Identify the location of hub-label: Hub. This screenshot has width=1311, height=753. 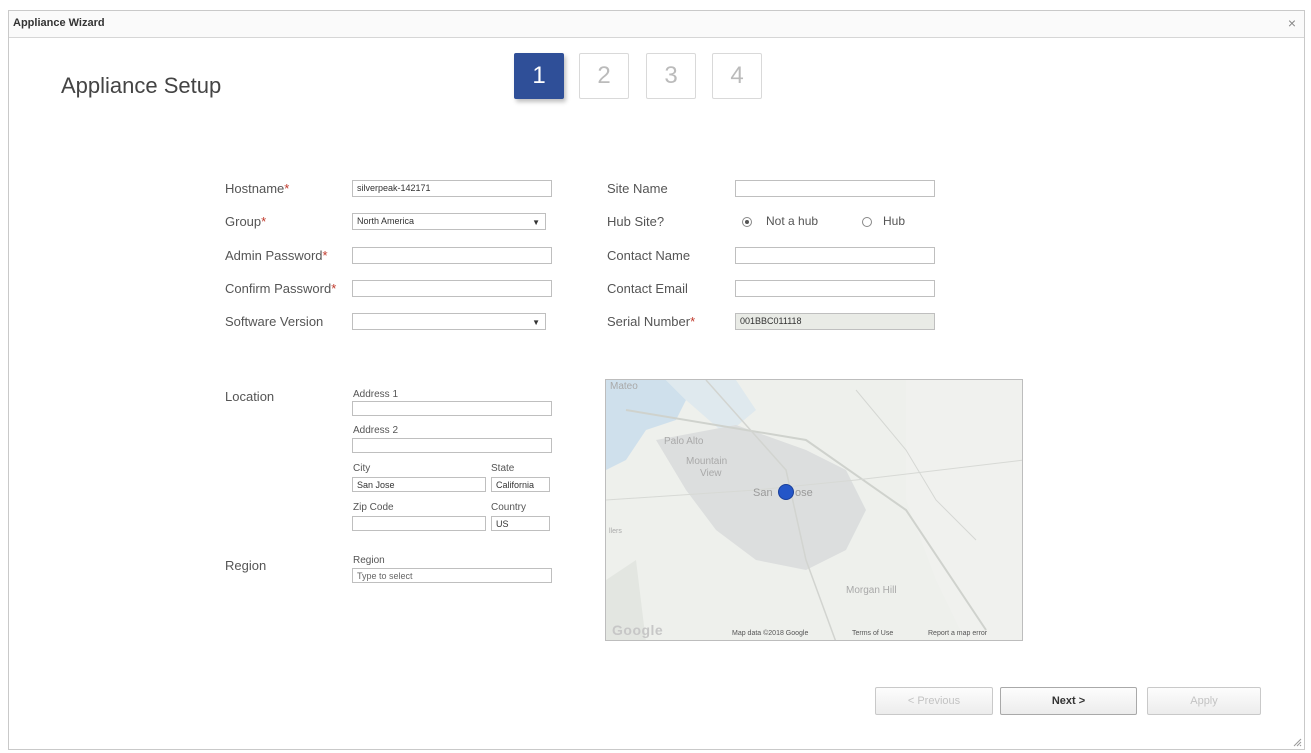
(894, 221).